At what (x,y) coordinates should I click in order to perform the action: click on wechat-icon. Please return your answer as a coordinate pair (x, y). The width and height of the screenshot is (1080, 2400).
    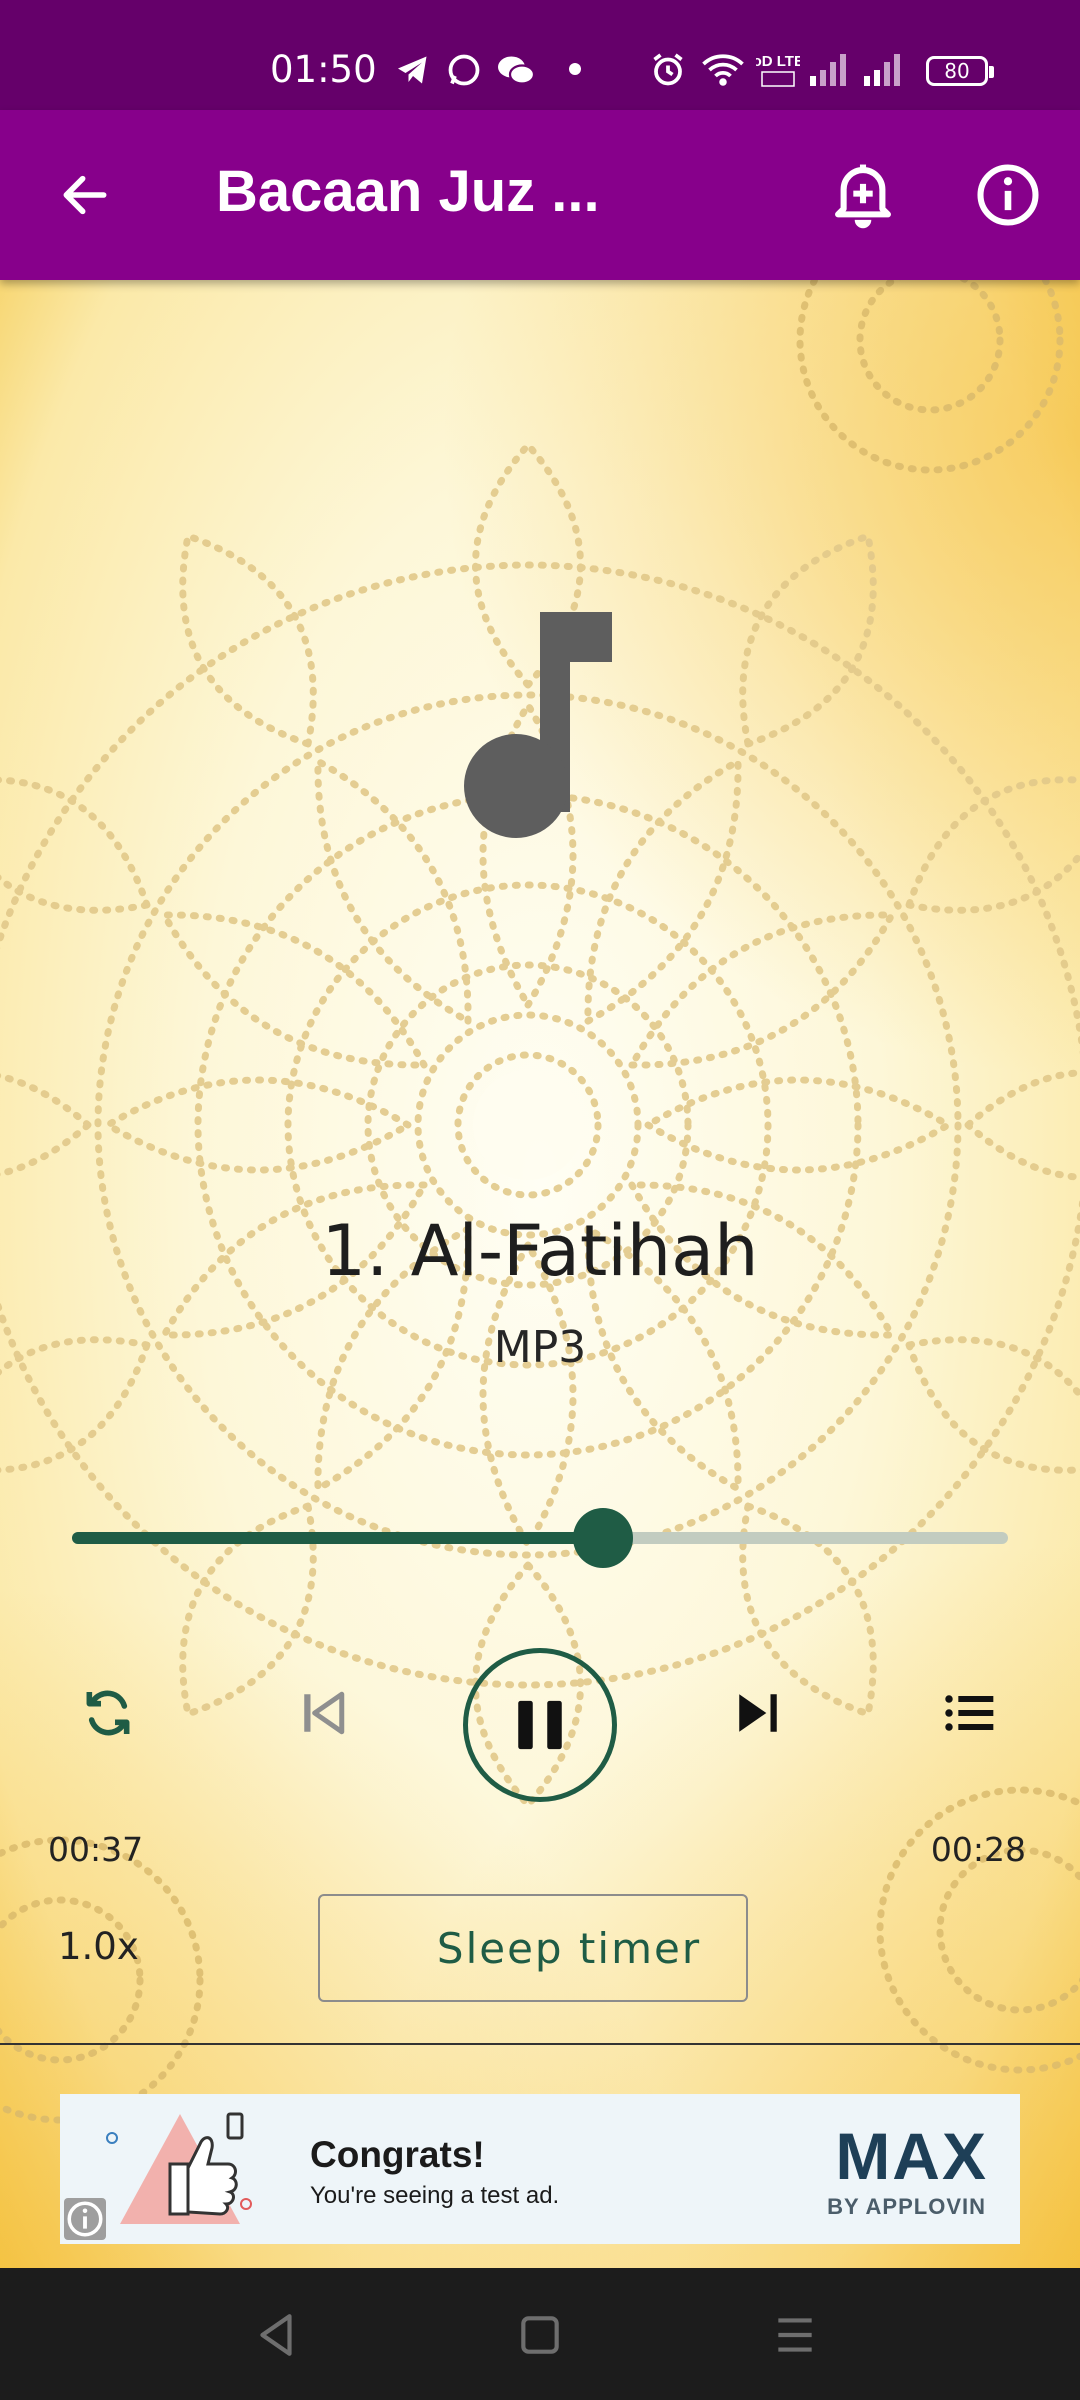
    Looking at the image, I should click on (517, 70).